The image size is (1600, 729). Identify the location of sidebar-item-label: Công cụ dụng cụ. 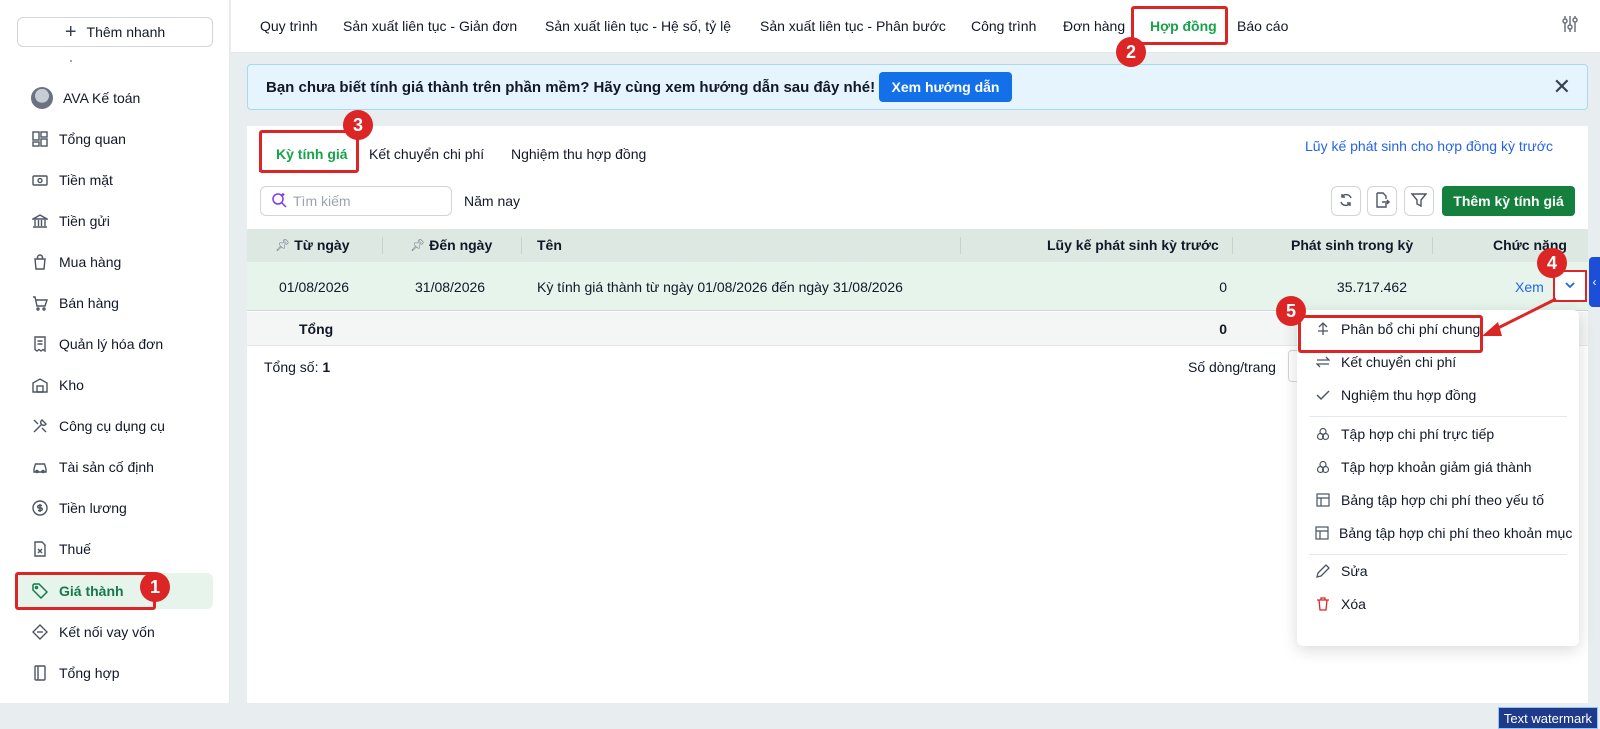
(112, 426).